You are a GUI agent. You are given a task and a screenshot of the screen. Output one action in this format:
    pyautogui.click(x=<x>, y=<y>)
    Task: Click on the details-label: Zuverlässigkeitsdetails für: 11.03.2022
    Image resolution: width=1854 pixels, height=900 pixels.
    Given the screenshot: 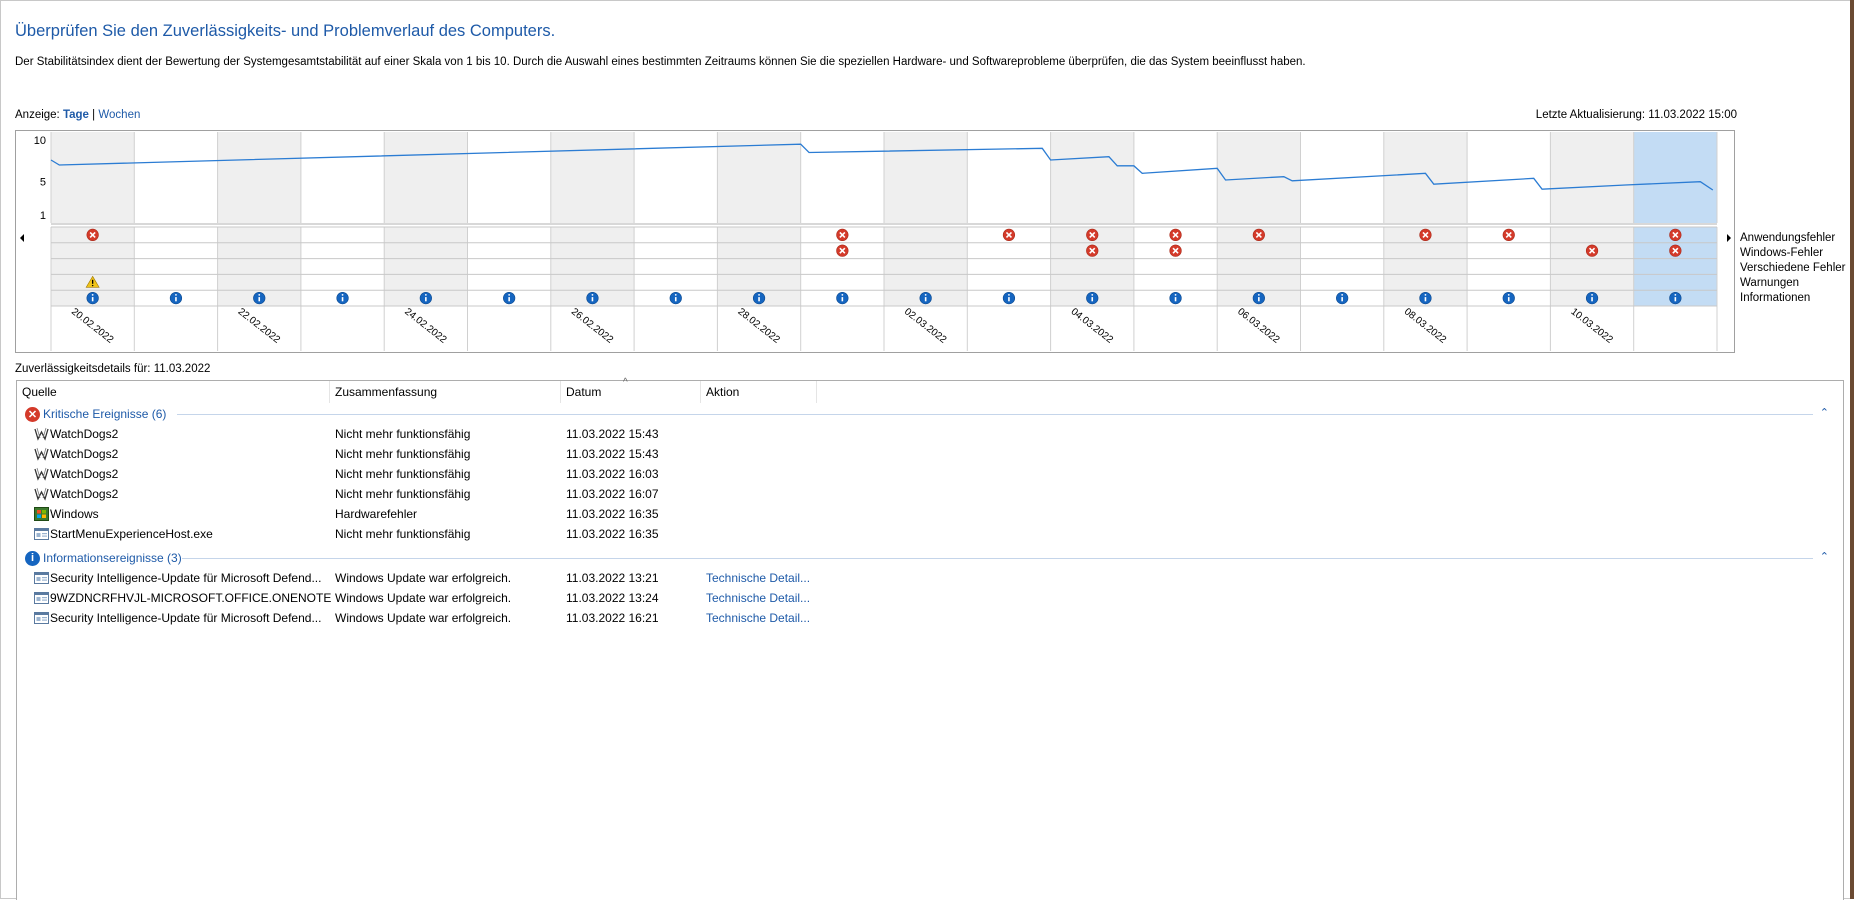 What is the action you would take?
    pyautogui.click(x=113, y=369)
    